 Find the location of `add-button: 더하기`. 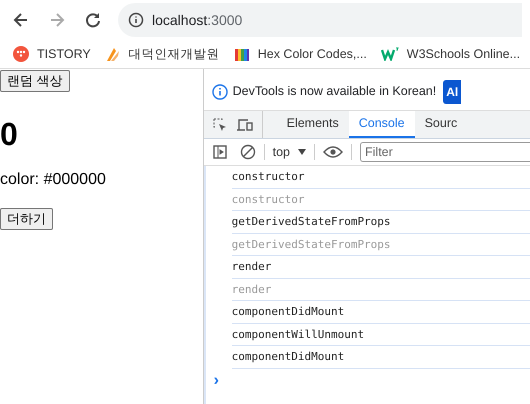

add-button: 더하기 is located at coordinates (26, 219).